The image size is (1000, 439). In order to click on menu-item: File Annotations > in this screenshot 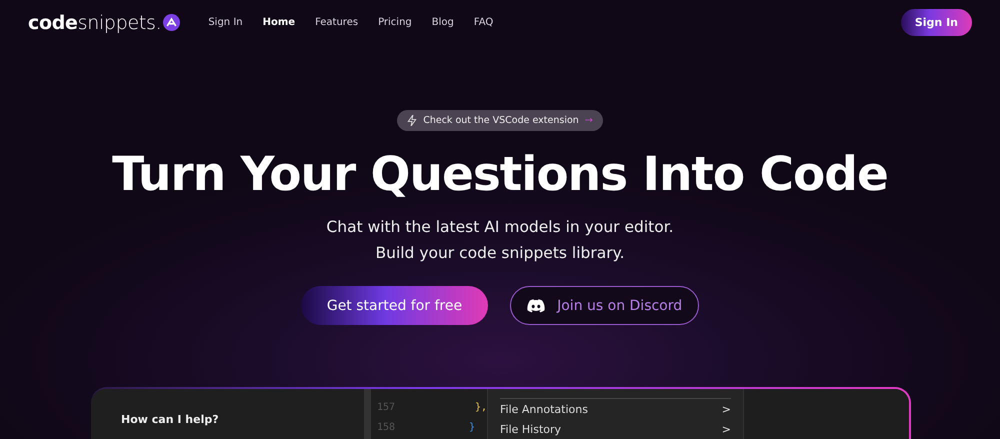, I will do `click(615, 408)`.